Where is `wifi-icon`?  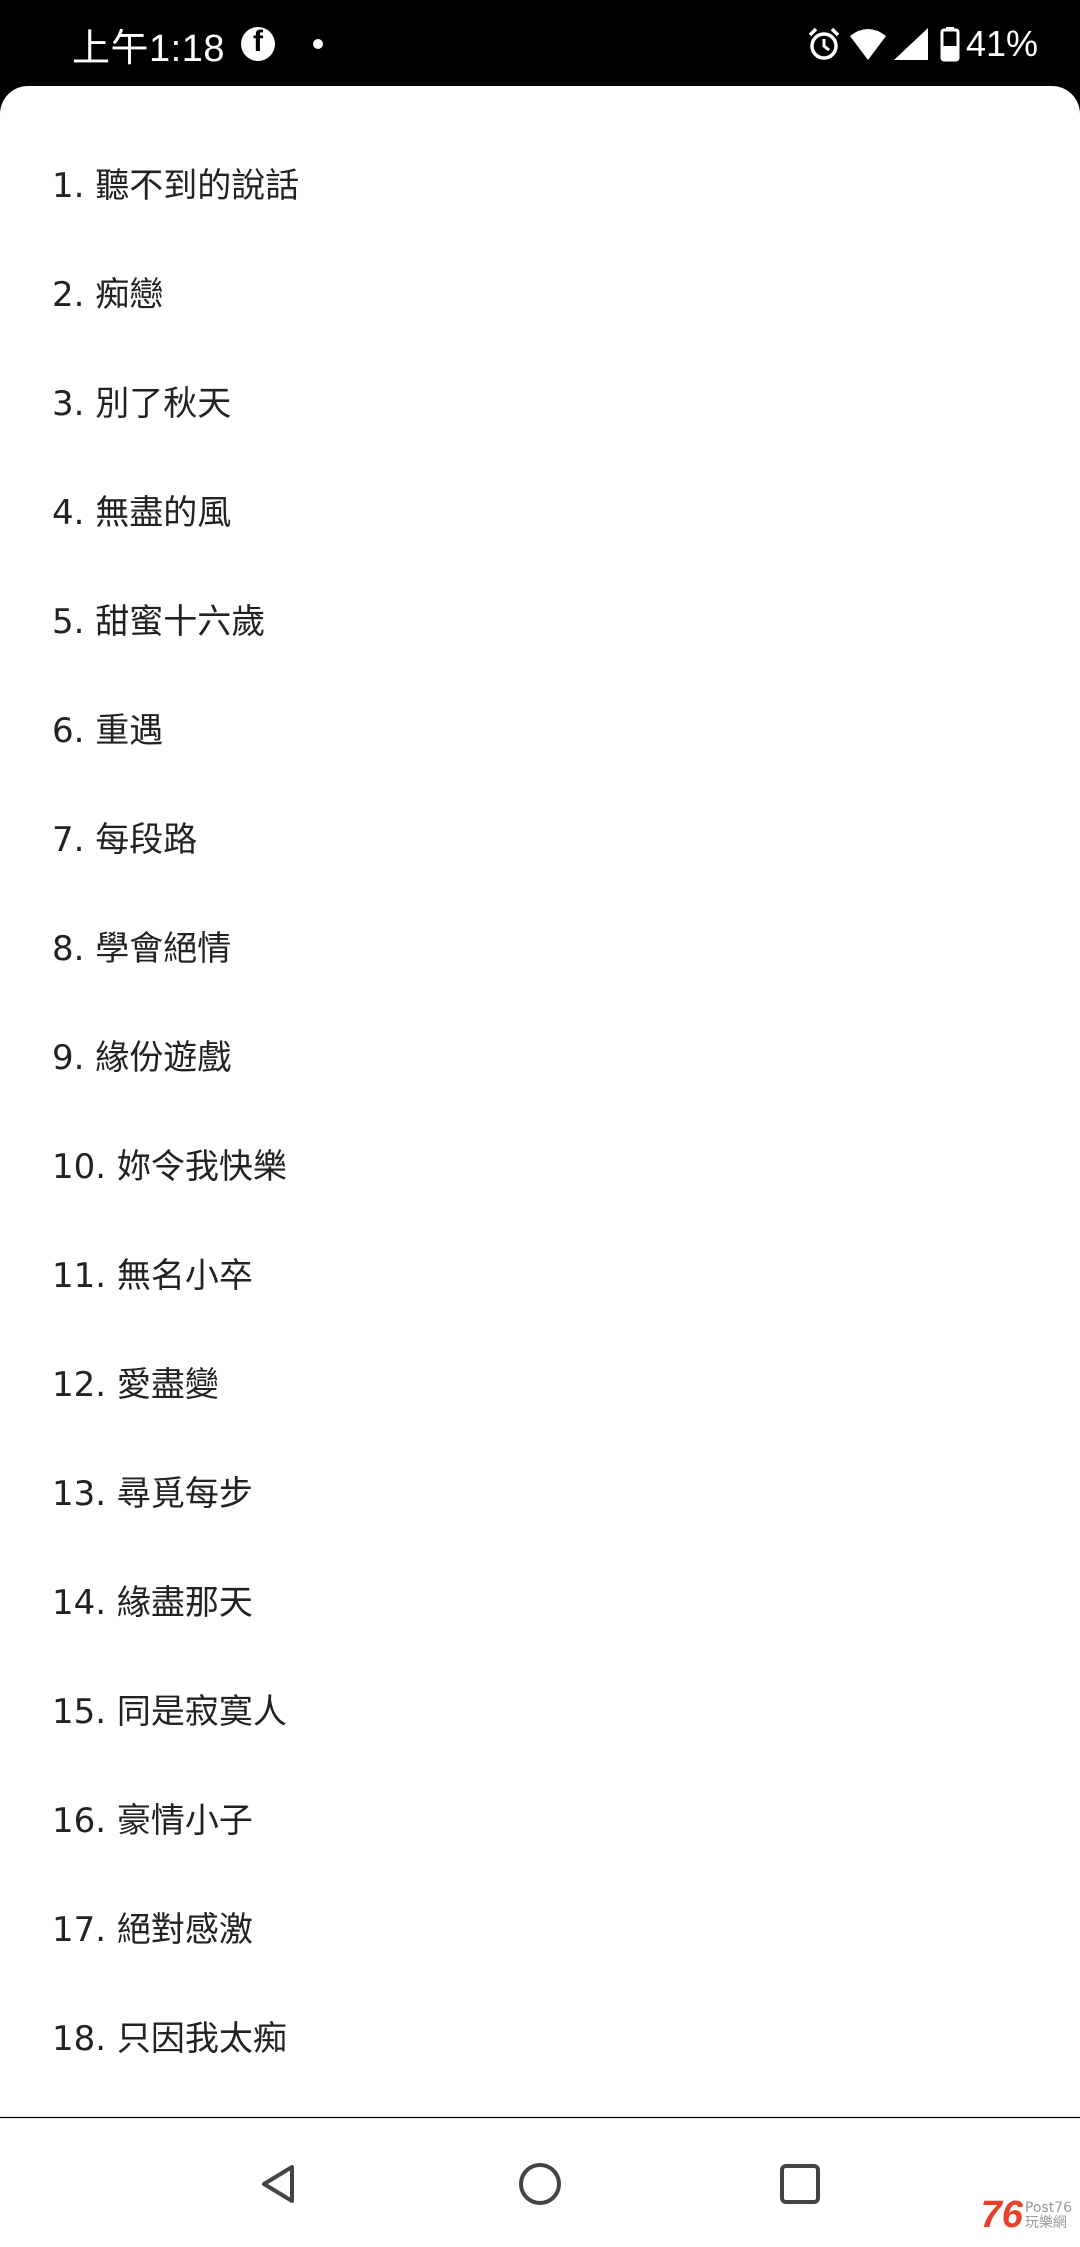
wifi-icon is located at coordinates (867, 44).